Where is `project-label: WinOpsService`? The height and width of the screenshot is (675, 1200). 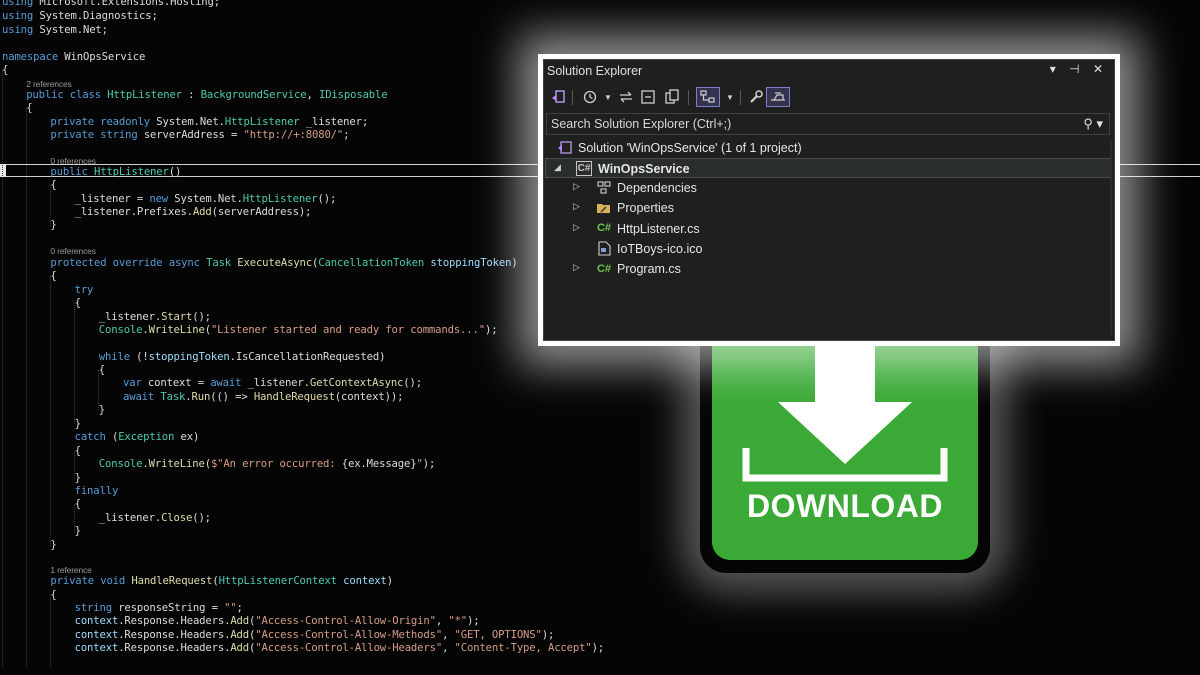
project-label: WinOpsService is located at coordinates (644, 169).